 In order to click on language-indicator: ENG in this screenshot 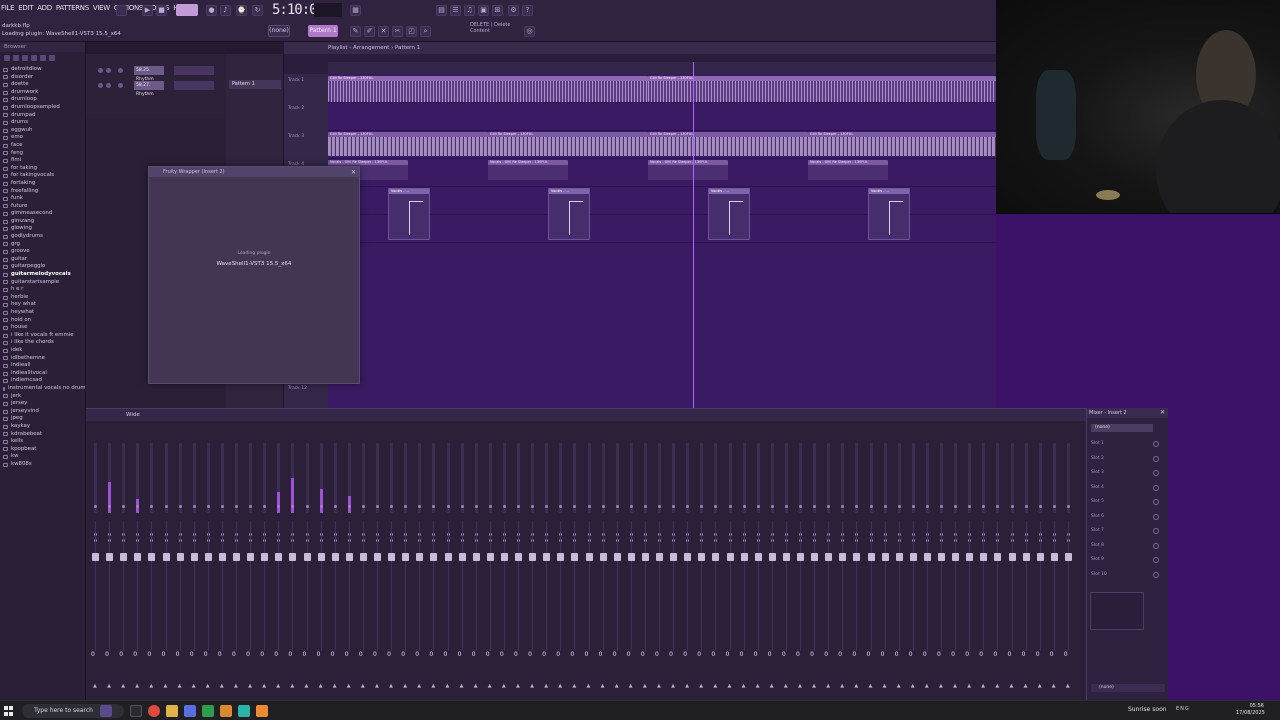, I will do `click(1183, 709)`.